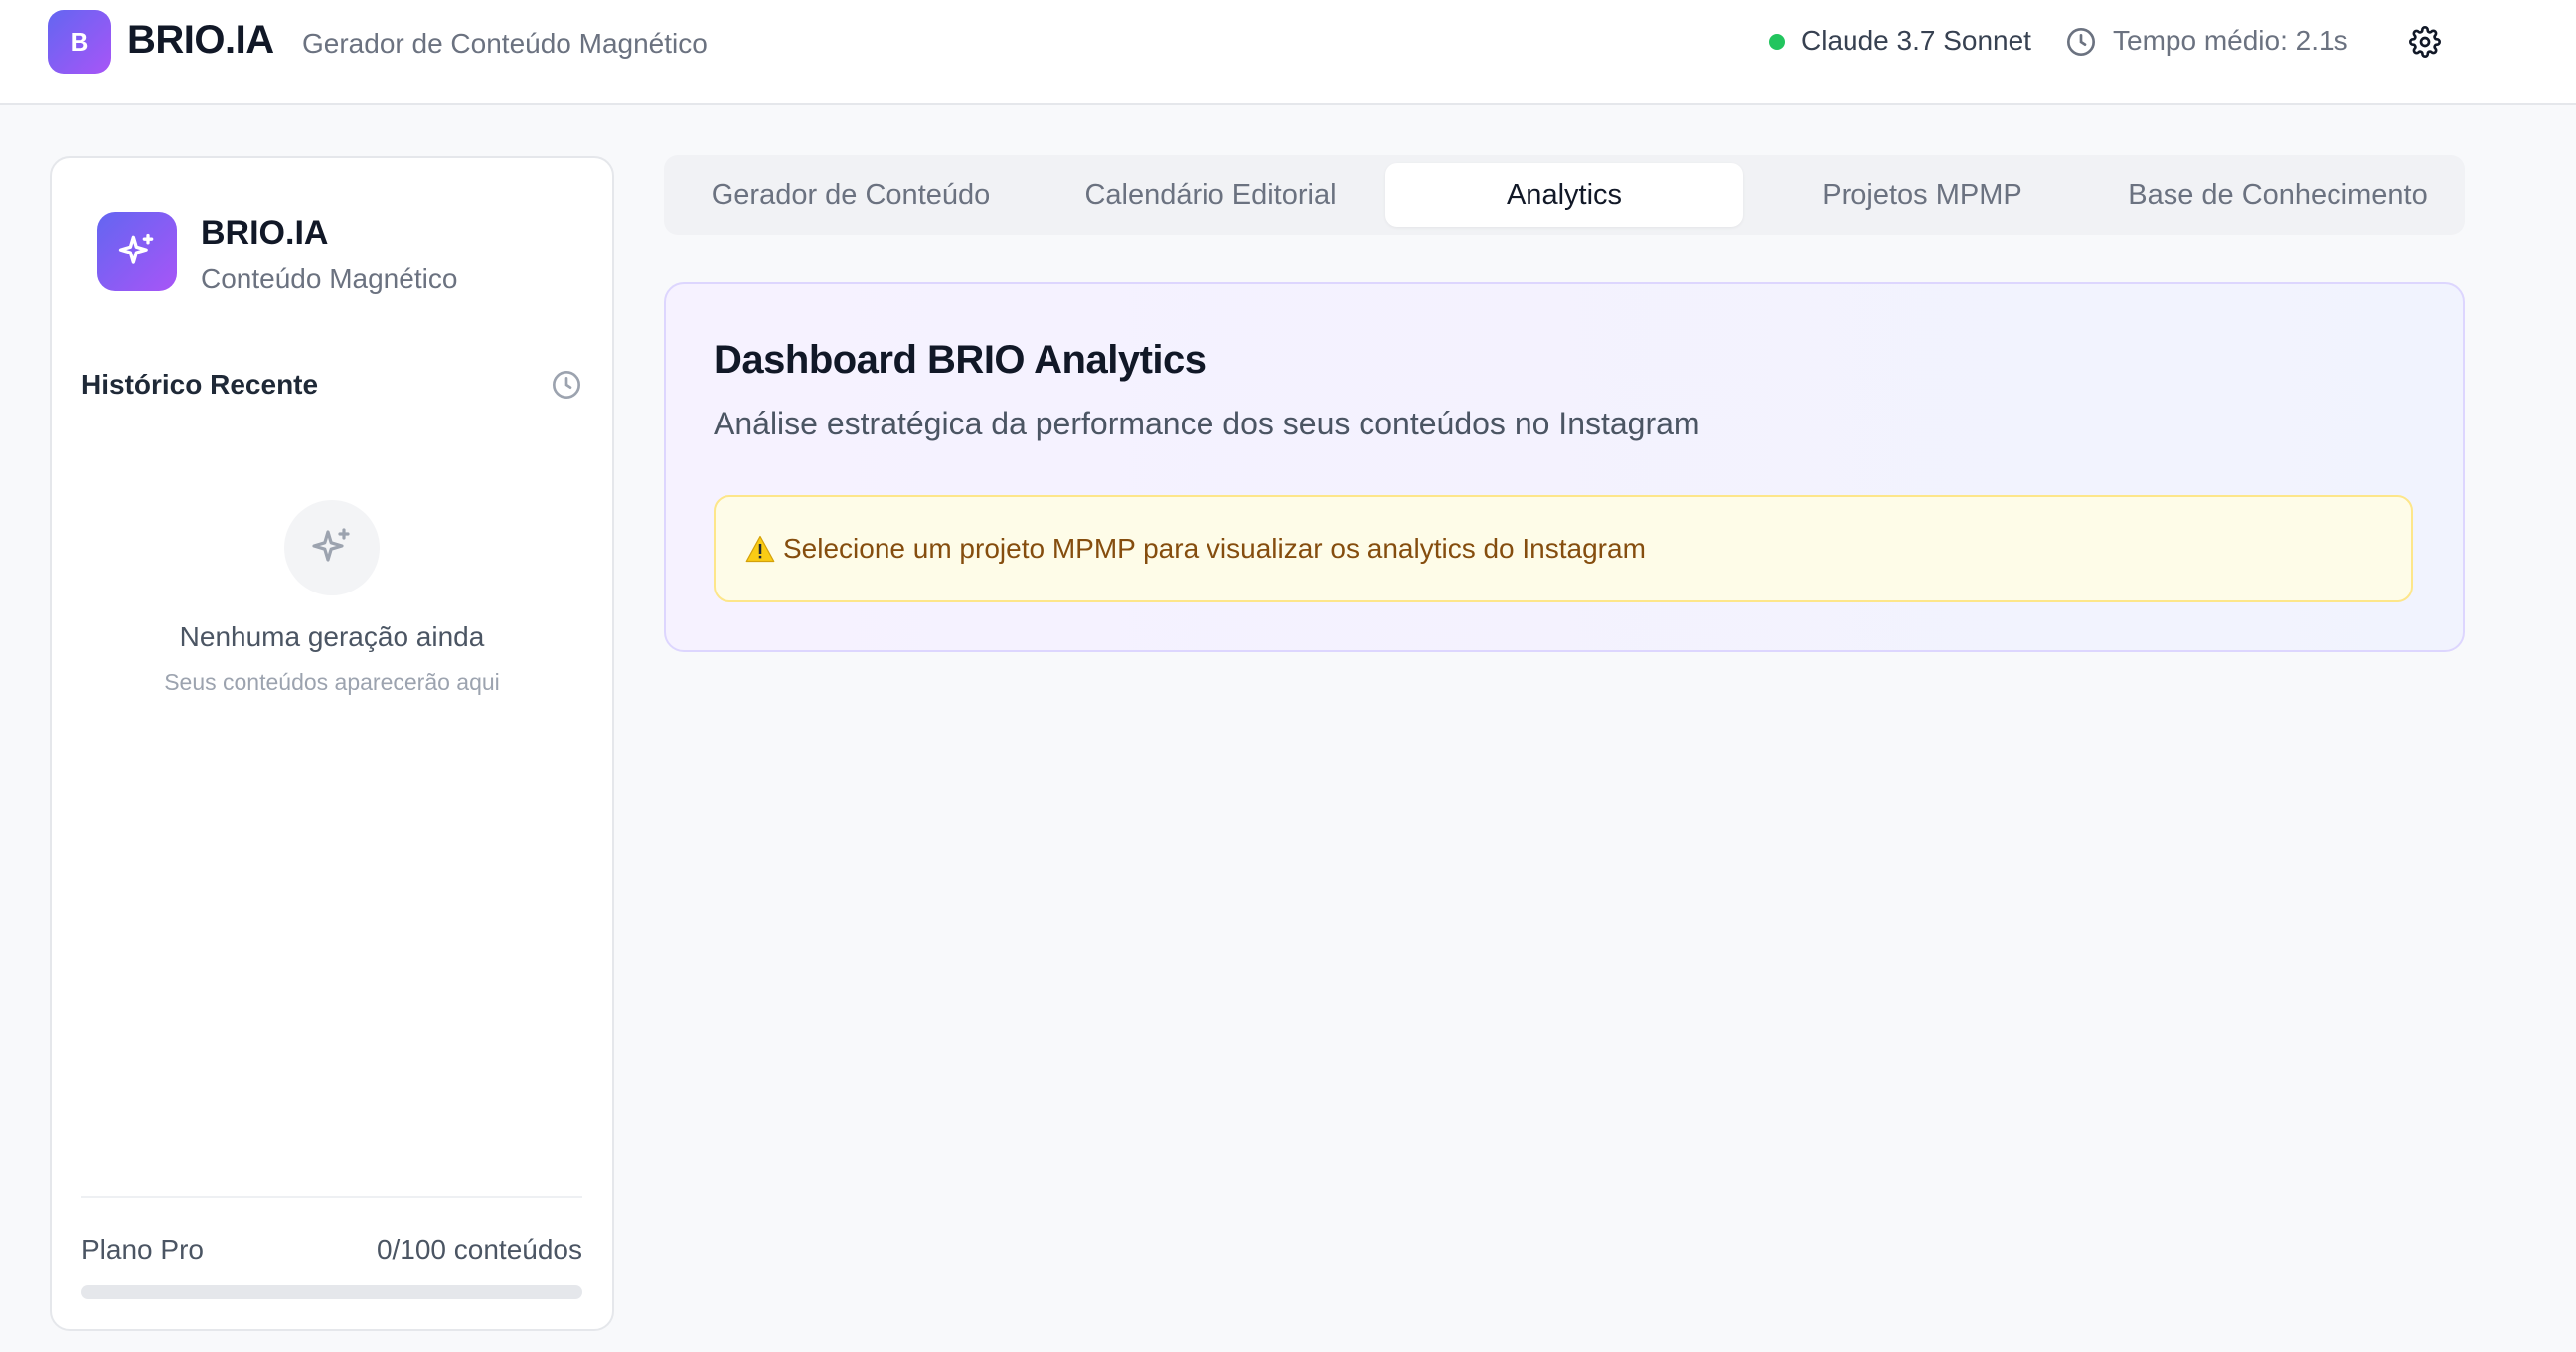  I want to click on sidebar-logo, so click(137, 251).